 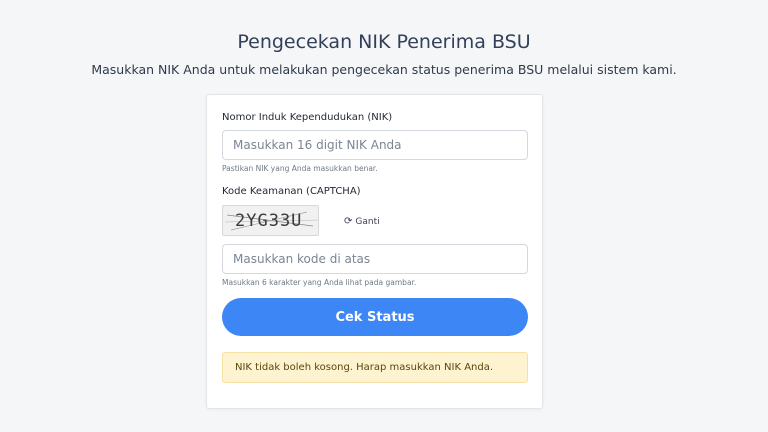 I want to click on nik-hint: Pastikan NIK yang Anda masukkan benar., so click(x=300, y=168).